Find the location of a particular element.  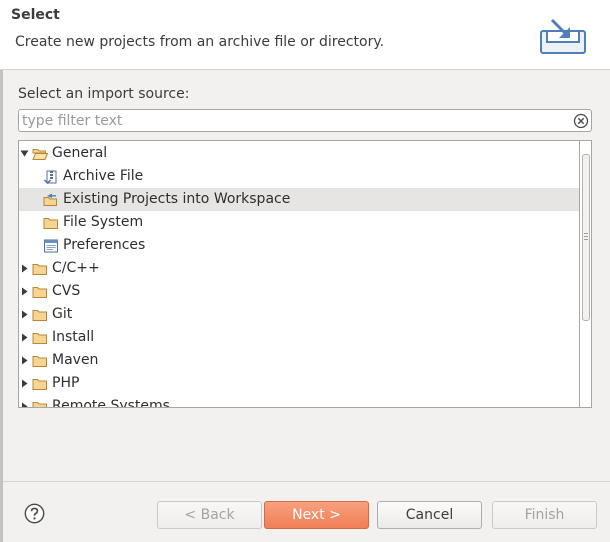

tree-item-label: C/C++ is located at coordinates (76, 268).